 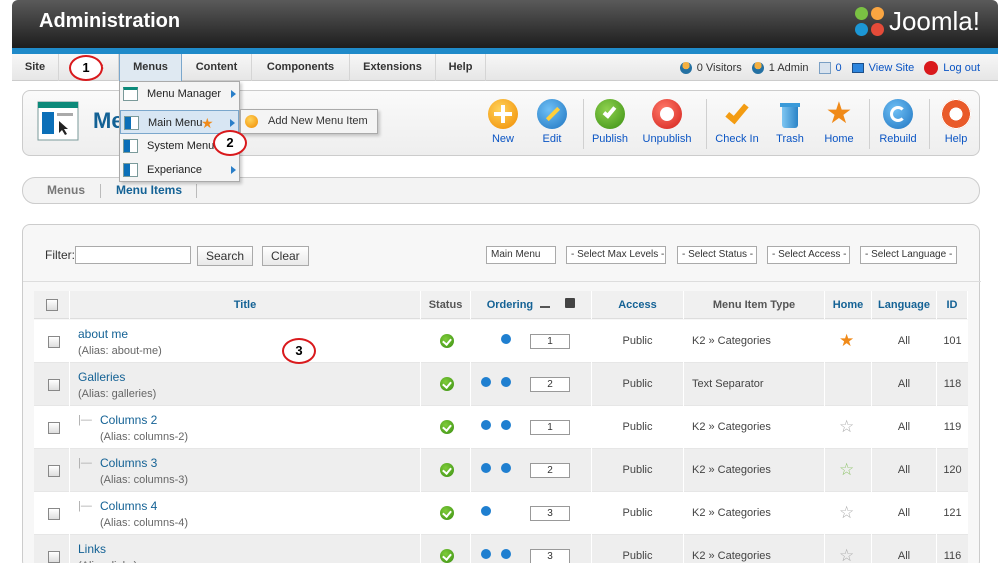 I want to click on menu-extensions: Extensions, so click(x=393, y=67).